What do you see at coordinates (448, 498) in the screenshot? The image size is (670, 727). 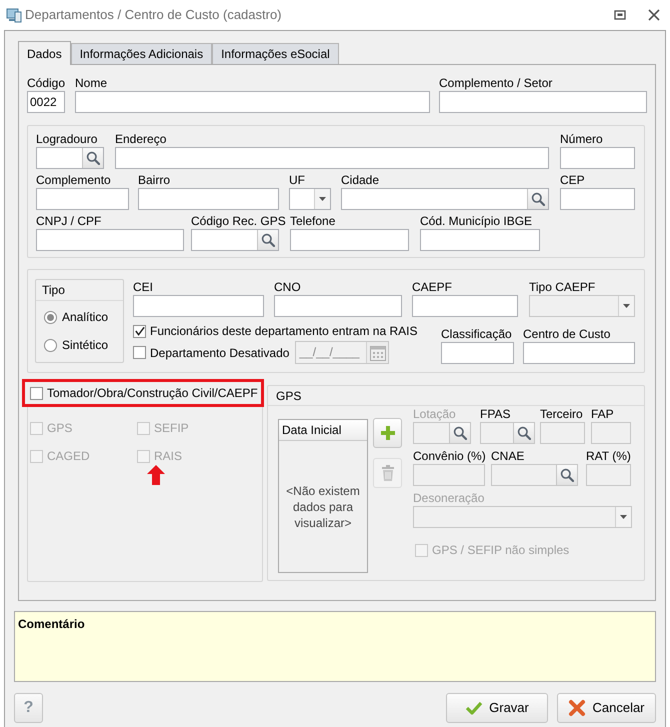 I see `field-label: Desoneração` at bounding box center [448, 498].